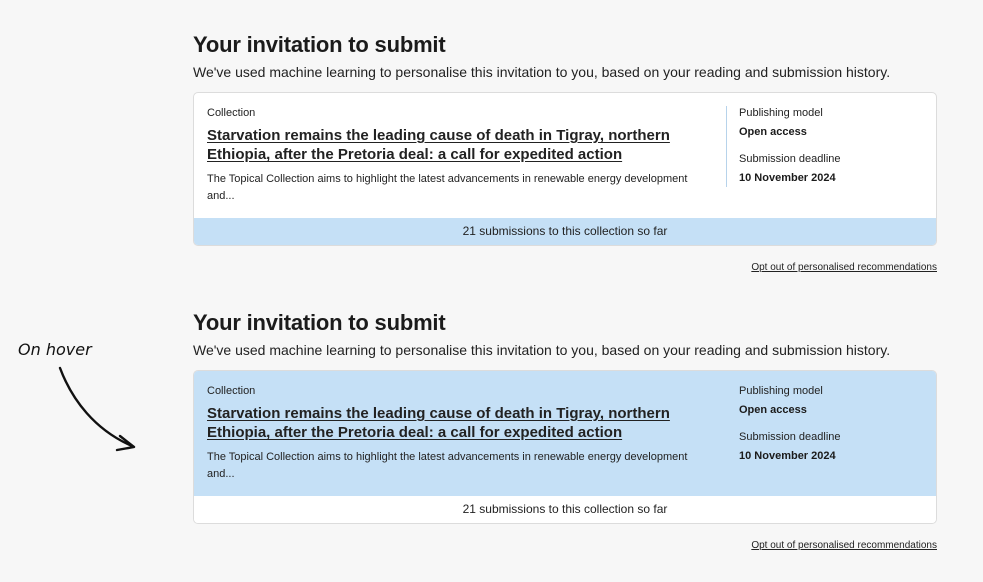 The image size is (983, 582). Describe the element at coordinates (726, 146) in the screenshot. I see `card-divider` at that location.